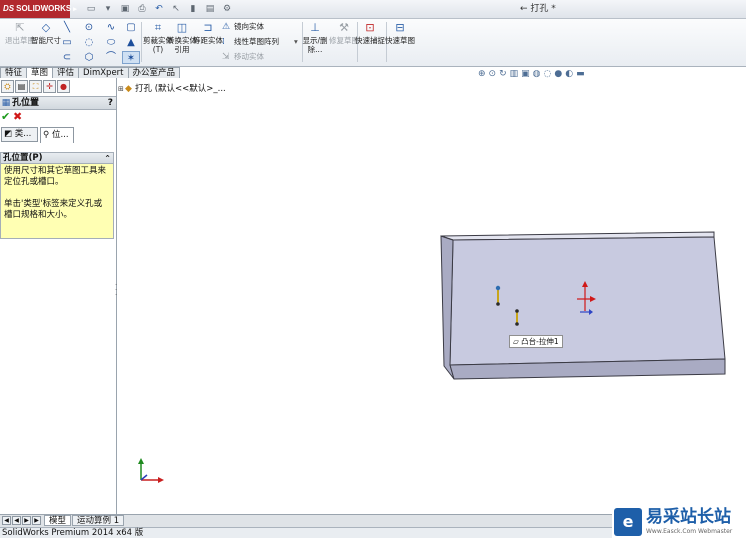 This screenshot has width=746, height=538. What do you see at coordinates (688, 517) in the screenshot?
I see `watermark-title: 易采站长站` at bounding box center [688, 517].